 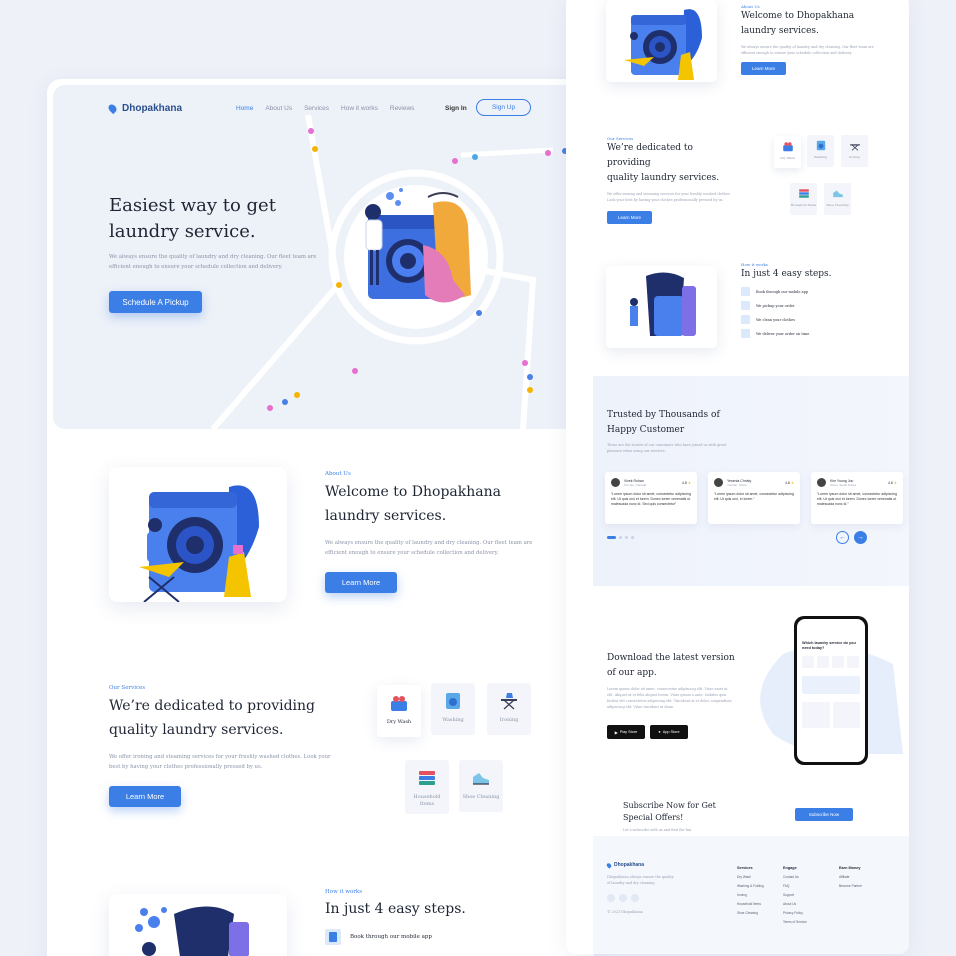 What do you see at coordinates (783, 333) in the screenshot?
I see `step-label: We deliver your order on time` at bounding box center [783, 333].